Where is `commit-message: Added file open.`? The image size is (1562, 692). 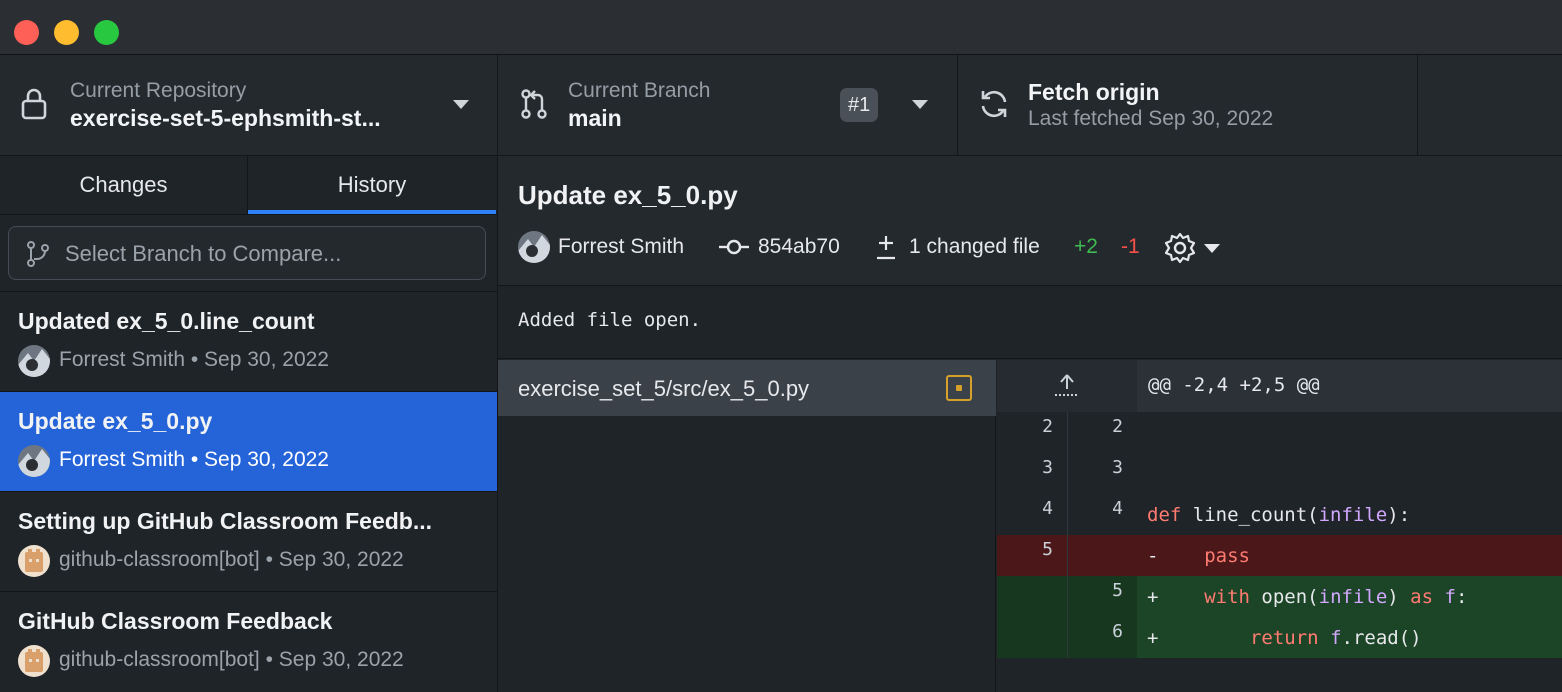 commit-message: Added file open. is located at coordinates (1030, 323).